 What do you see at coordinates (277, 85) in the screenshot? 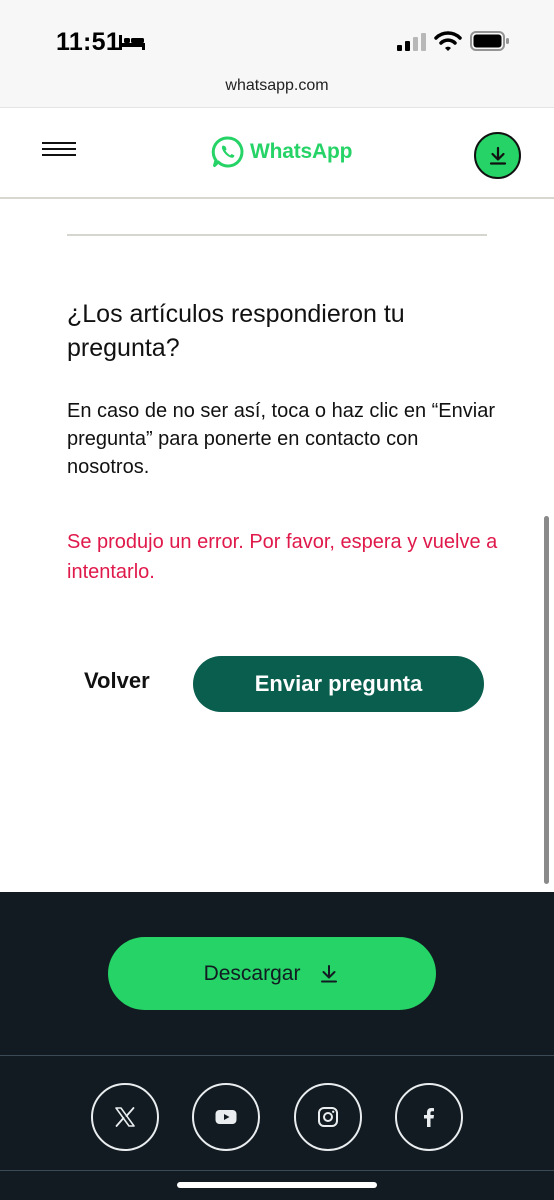
I see `url-text: whatsapp.com` at bounding box center [277, 85].